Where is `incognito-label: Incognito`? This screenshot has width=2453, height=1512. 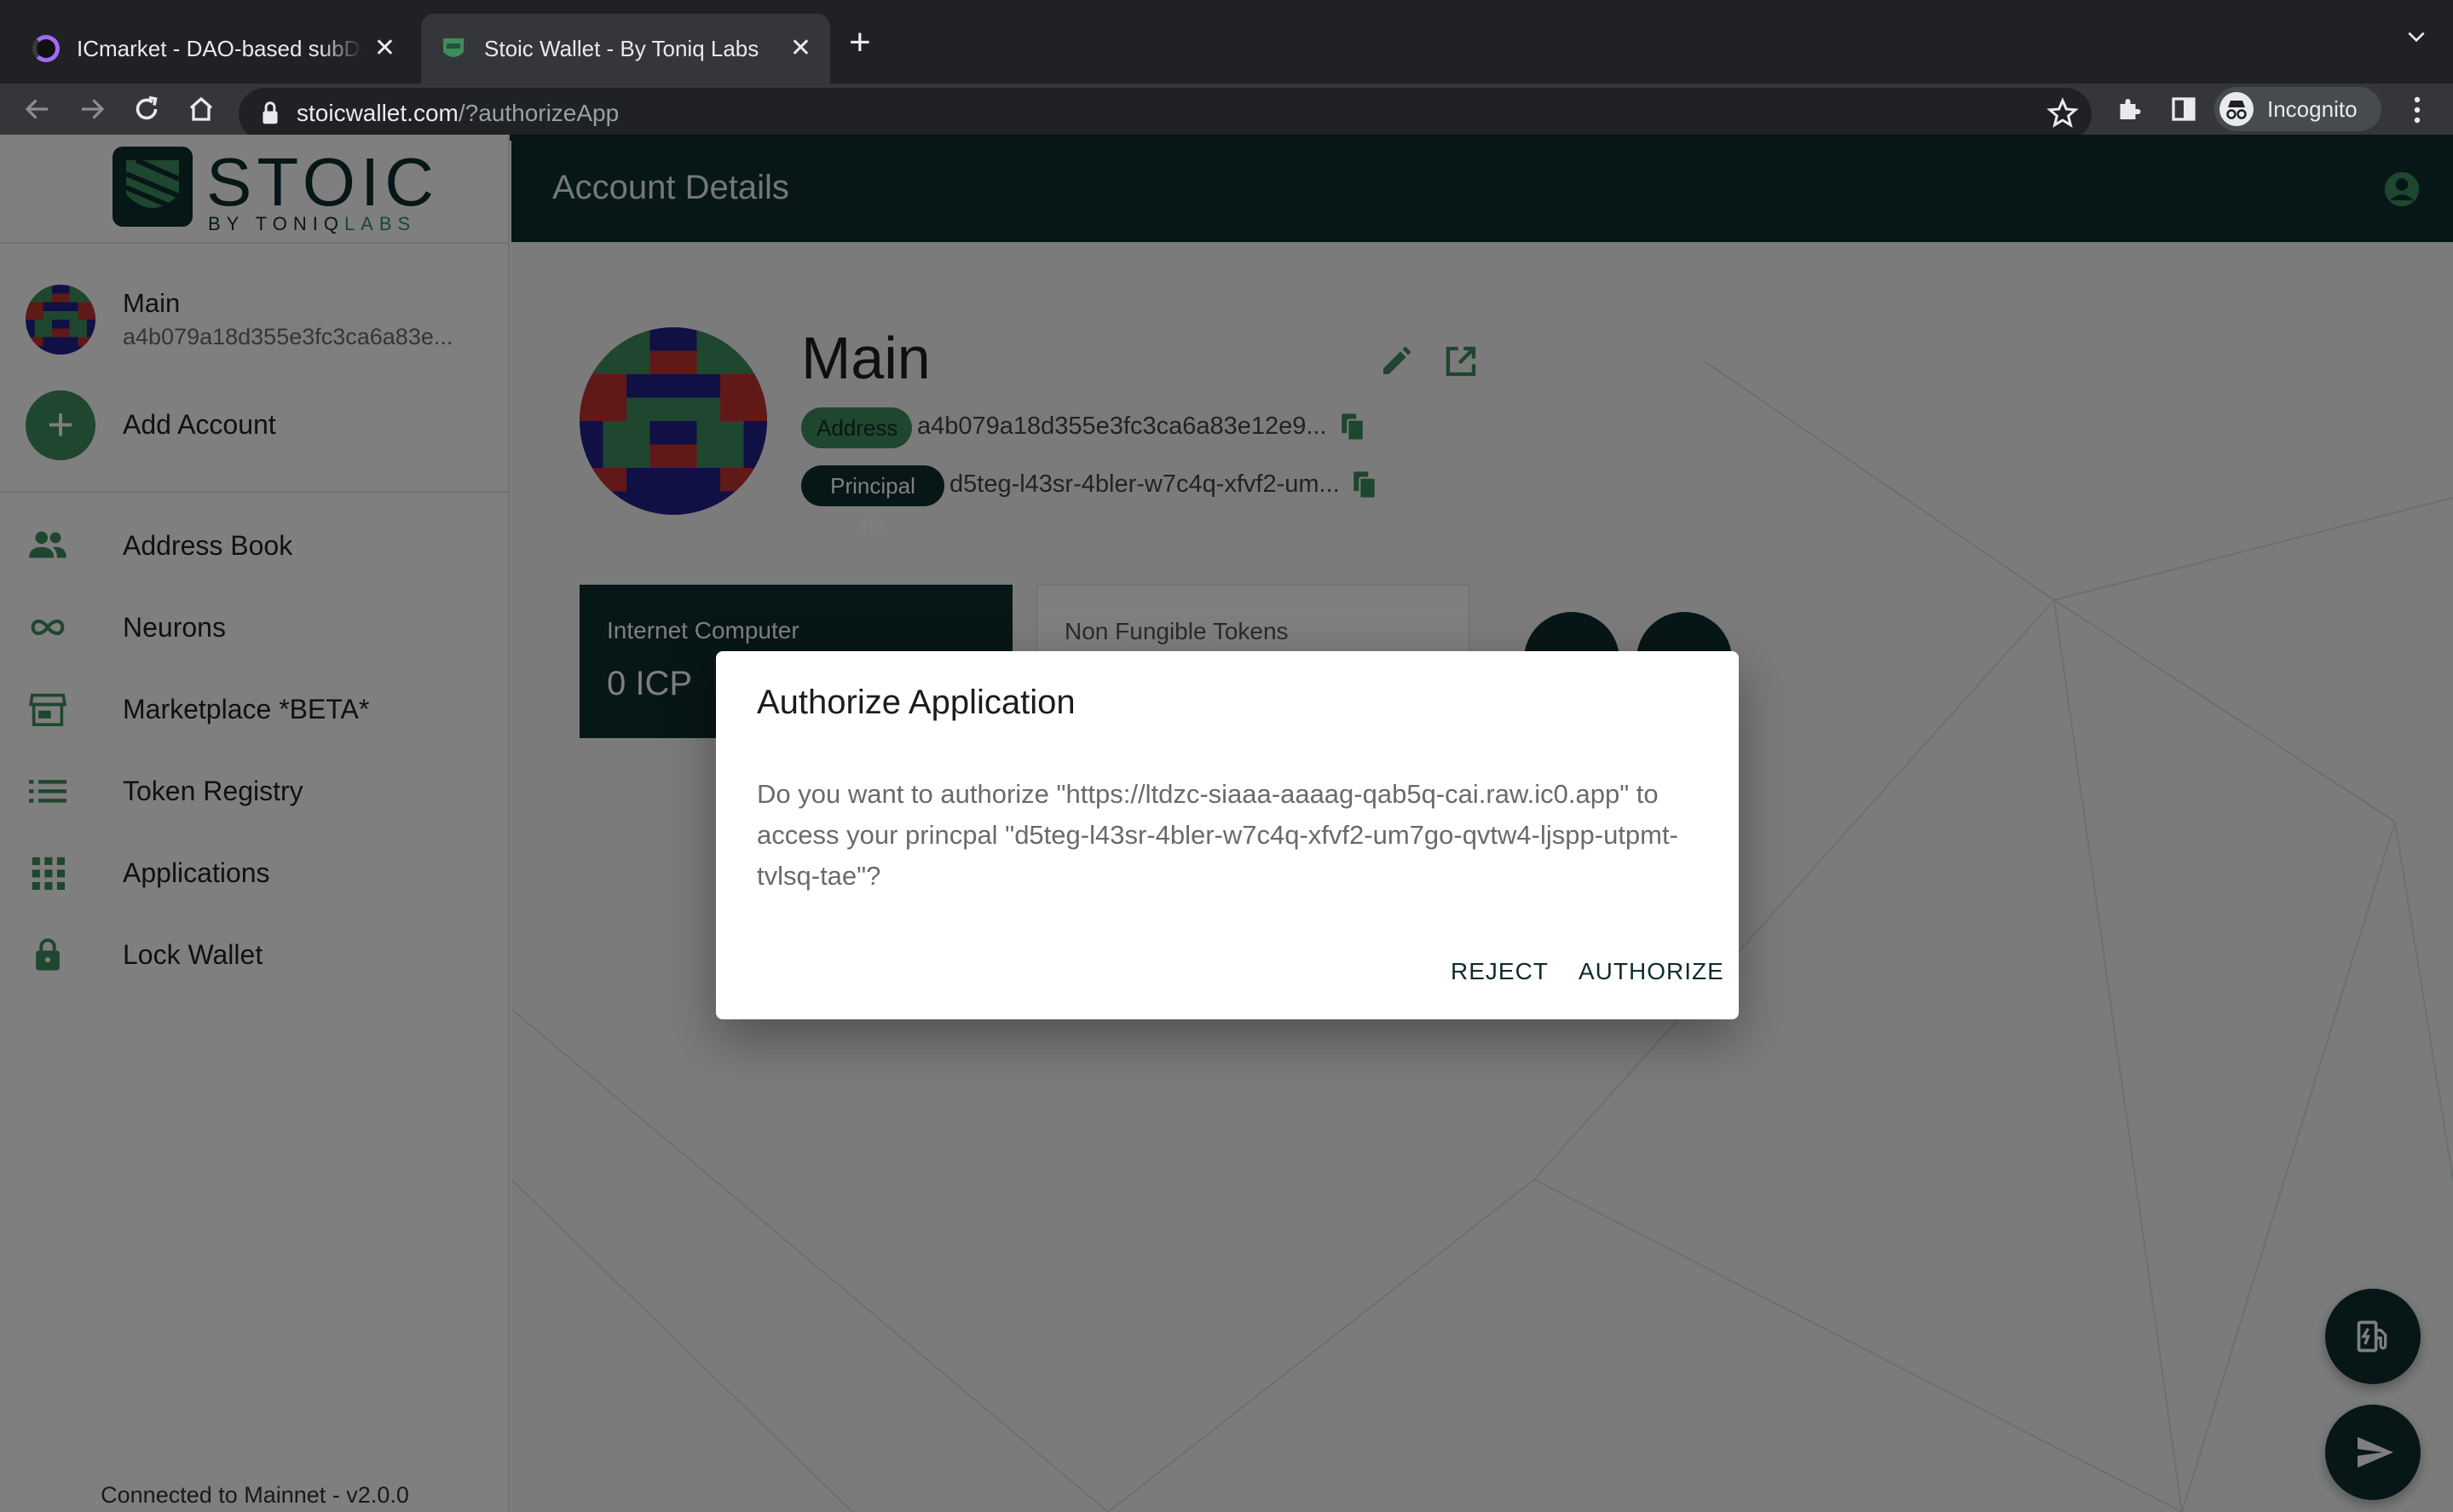
incognito-label: Incognito is located at coordinates (2312, 108).